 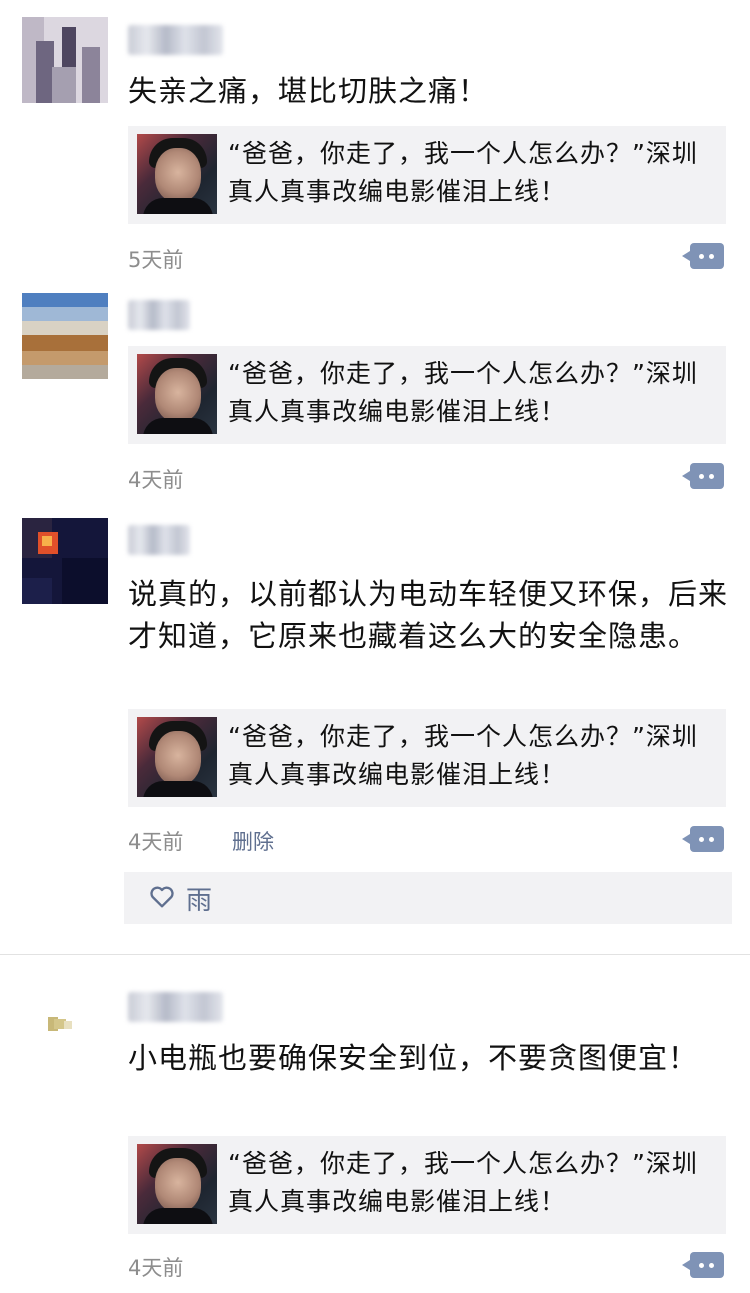 What do you see at coordinates (308, 91) in the screenshot?
I see `post-text: 失亲之痛，堪比切肤之痛！` at bounding box center [308, 91].